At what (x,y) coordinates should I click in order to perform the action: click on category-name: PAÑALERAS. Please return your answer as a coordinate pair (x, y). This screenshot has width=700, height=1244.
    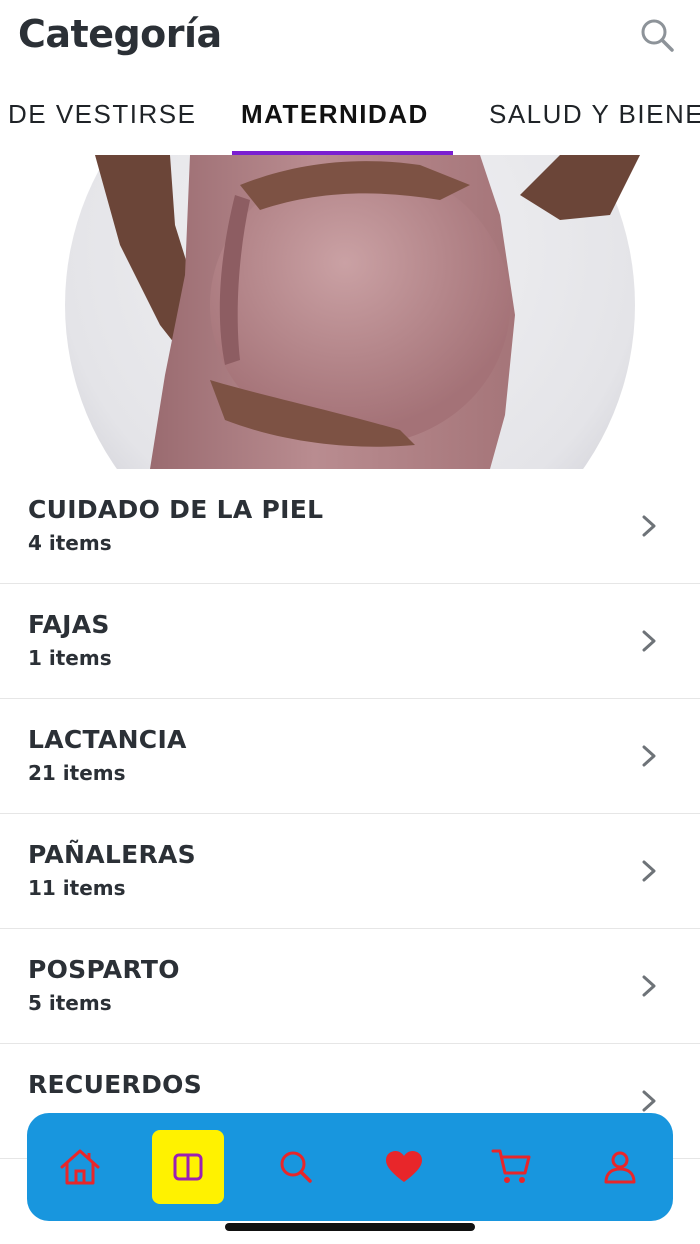
    Looking at the image, I should click on (112, 854).